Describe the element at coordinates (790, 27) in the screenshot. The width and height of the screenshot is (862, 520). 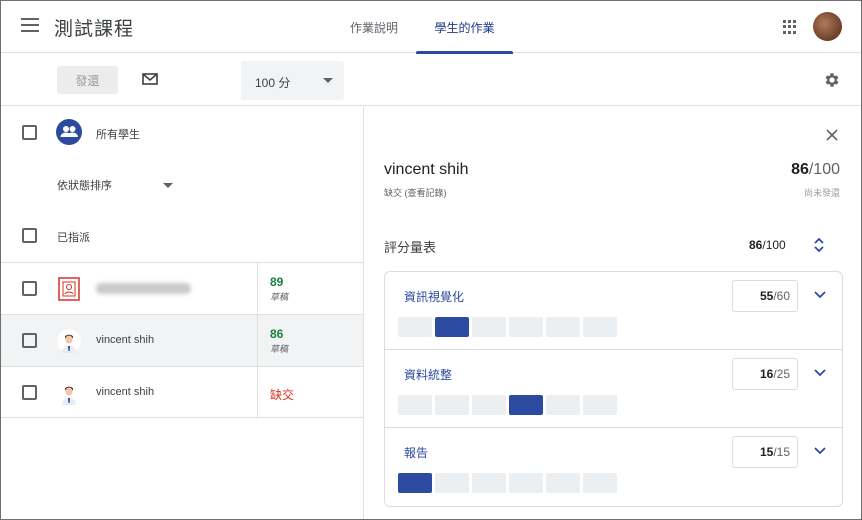
I see `apps-grid-icon` at that location.